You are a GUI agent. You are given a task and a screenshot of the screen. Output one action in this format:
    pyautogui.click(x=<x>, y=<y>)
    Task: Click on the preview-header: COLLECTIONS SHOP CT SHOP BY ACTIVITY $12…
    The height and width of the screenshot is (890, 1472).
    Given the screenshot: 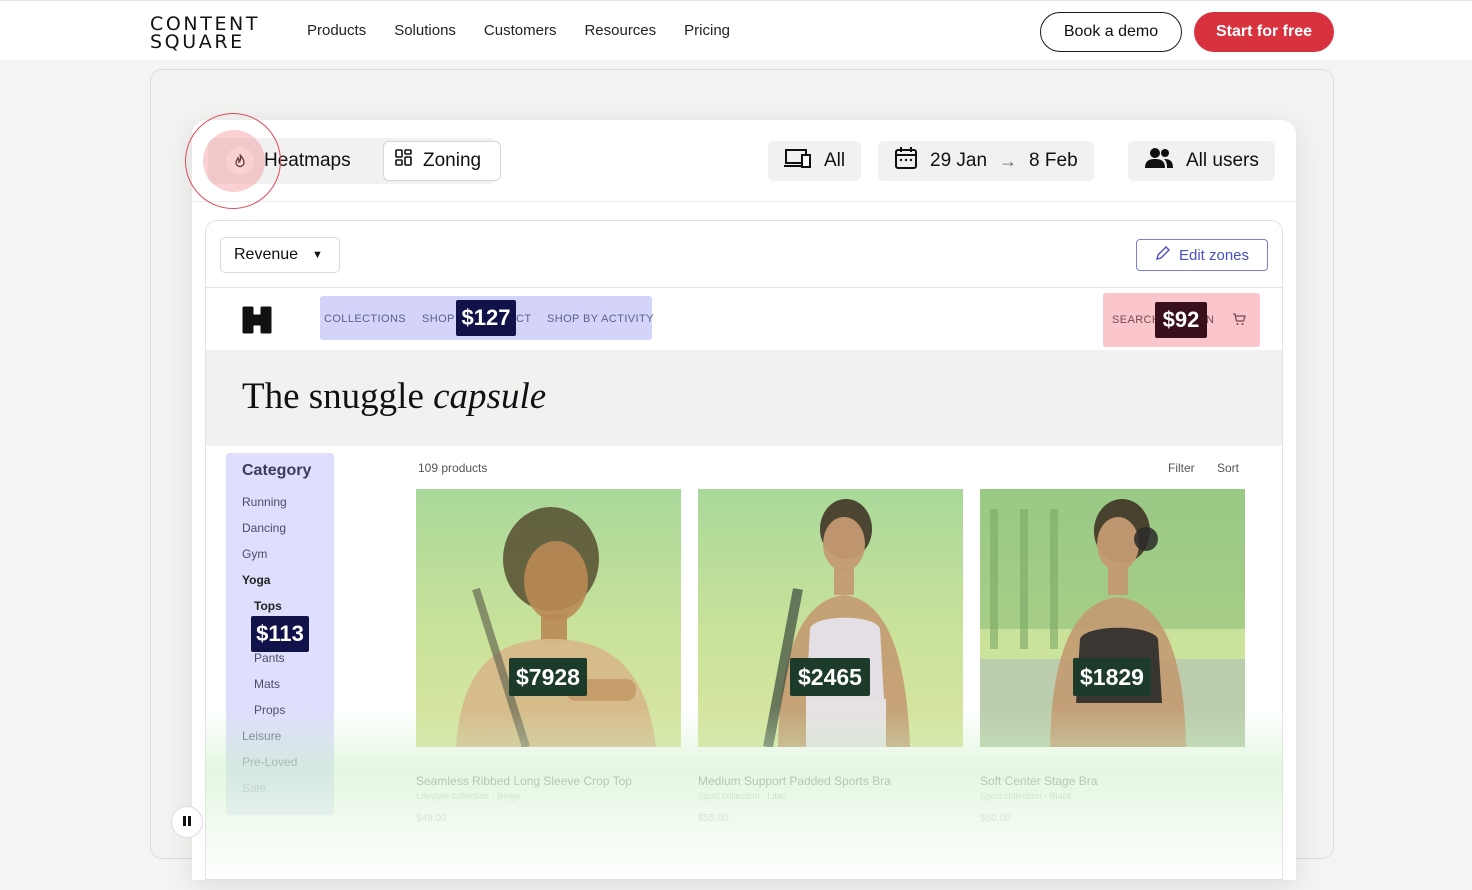 What is the action you would take?
    pyautogui.click(x=744, y=319)
    